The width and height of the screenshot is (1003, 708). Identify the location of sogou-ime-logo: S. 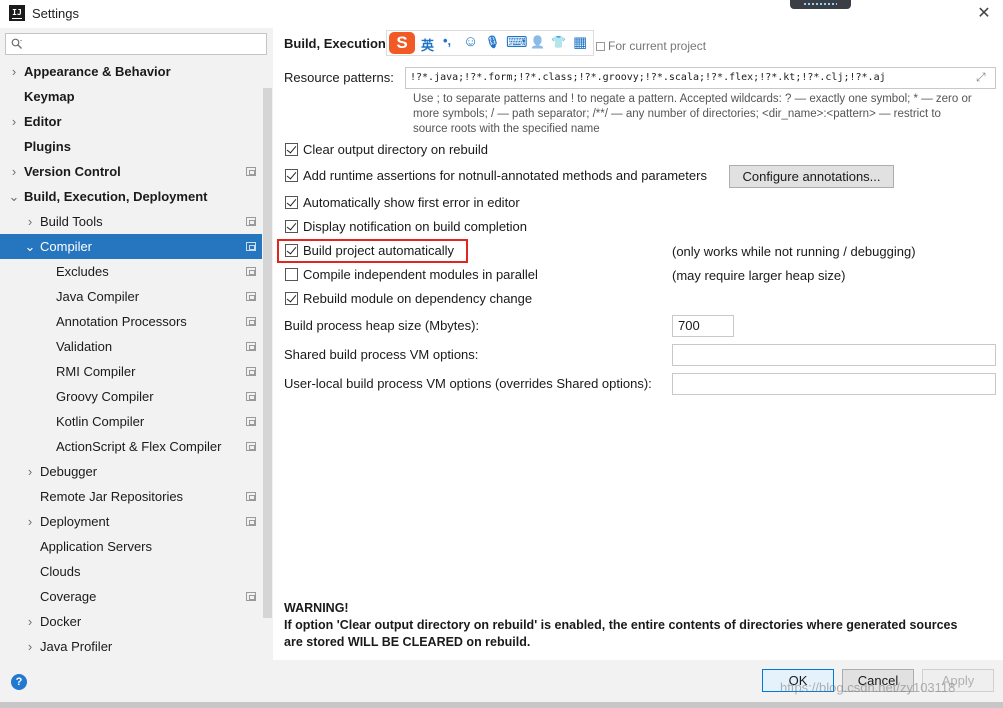
(402, 43).